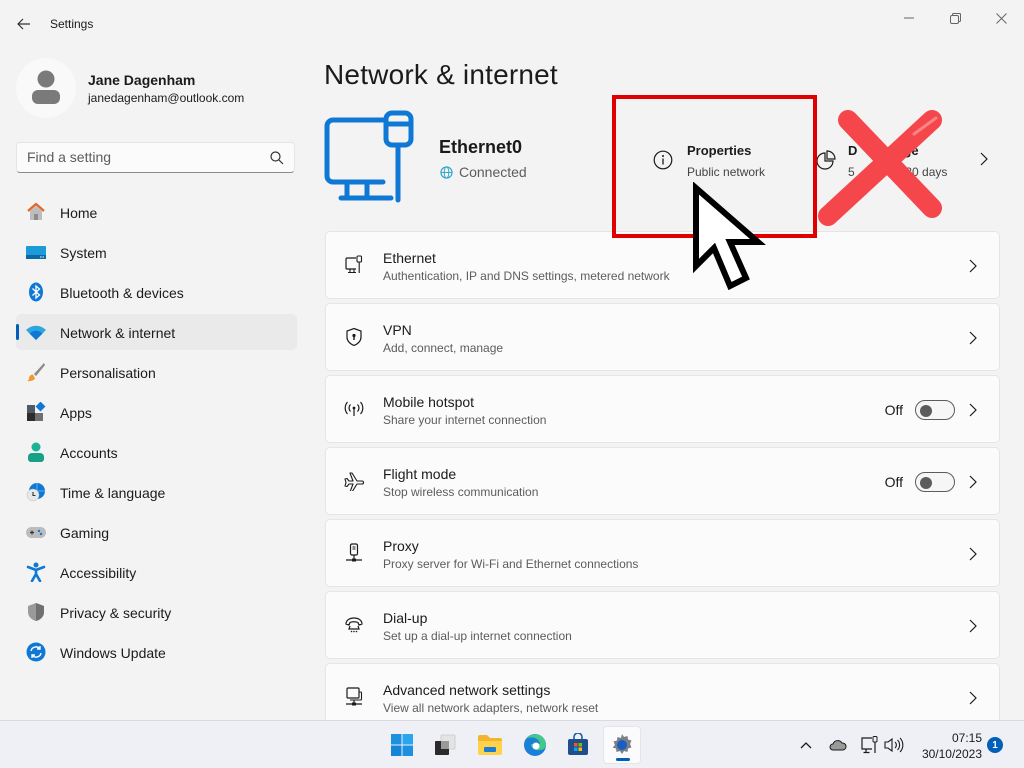  I want to click on edge-browser-button, so click(535, 745).